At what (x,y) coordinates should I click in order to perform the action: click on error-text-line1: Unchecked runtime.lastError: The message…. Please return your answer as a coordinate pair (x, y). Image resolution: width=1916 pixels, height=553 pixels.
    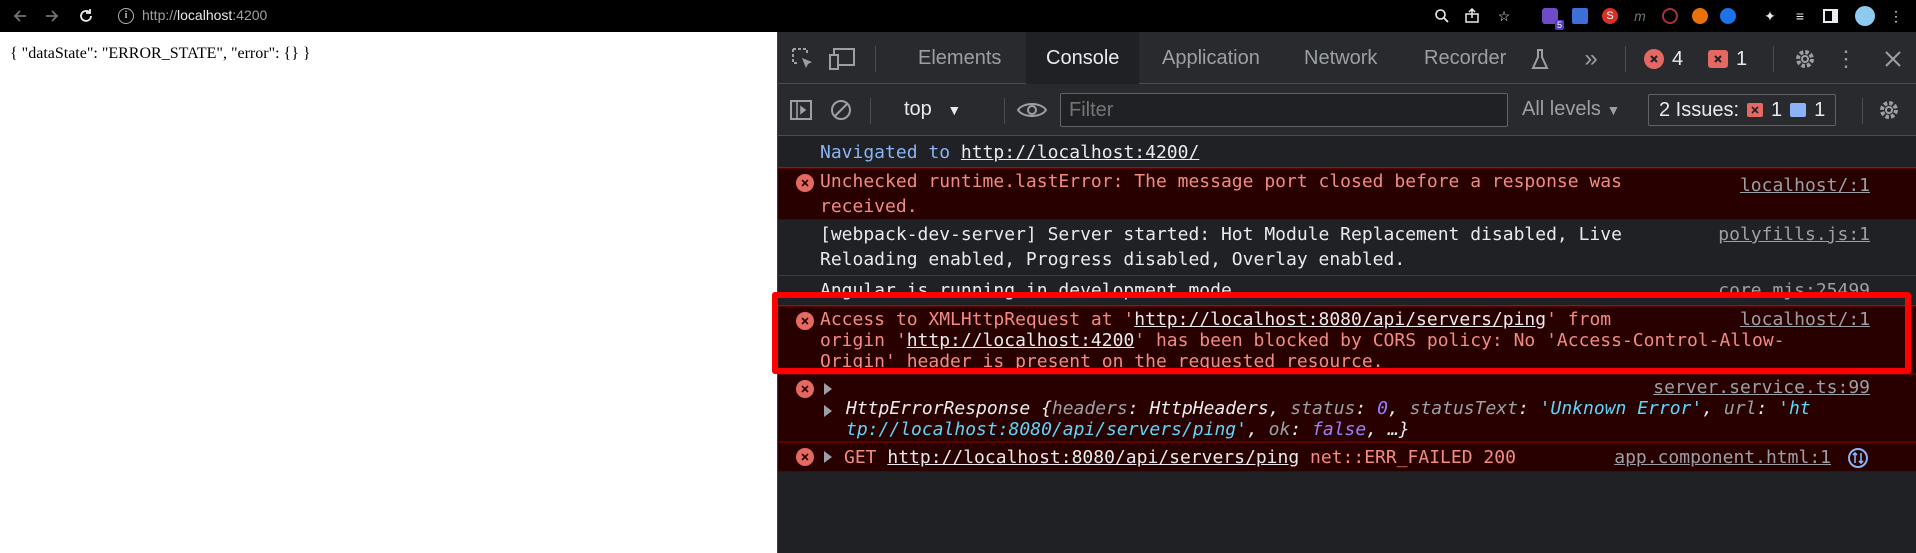
    Looking at the image, I should click on (1221, 181).